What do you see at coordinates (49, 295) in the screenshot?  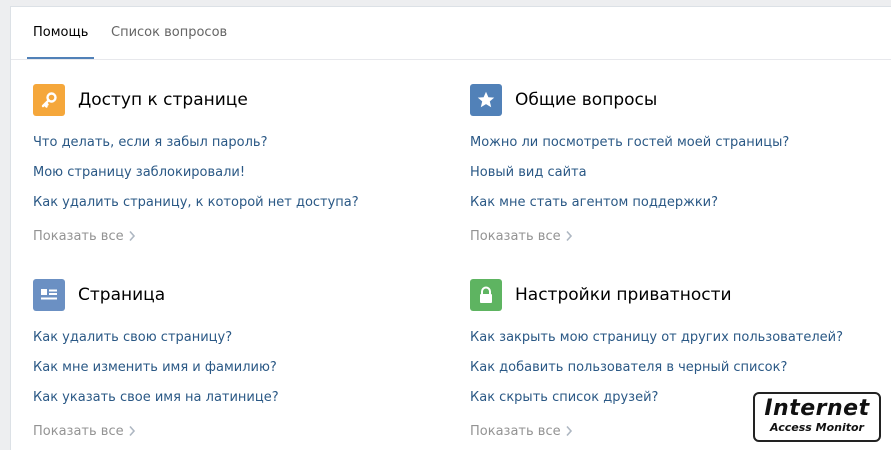 I see `profile-icon` at bounding box center [49, 295].